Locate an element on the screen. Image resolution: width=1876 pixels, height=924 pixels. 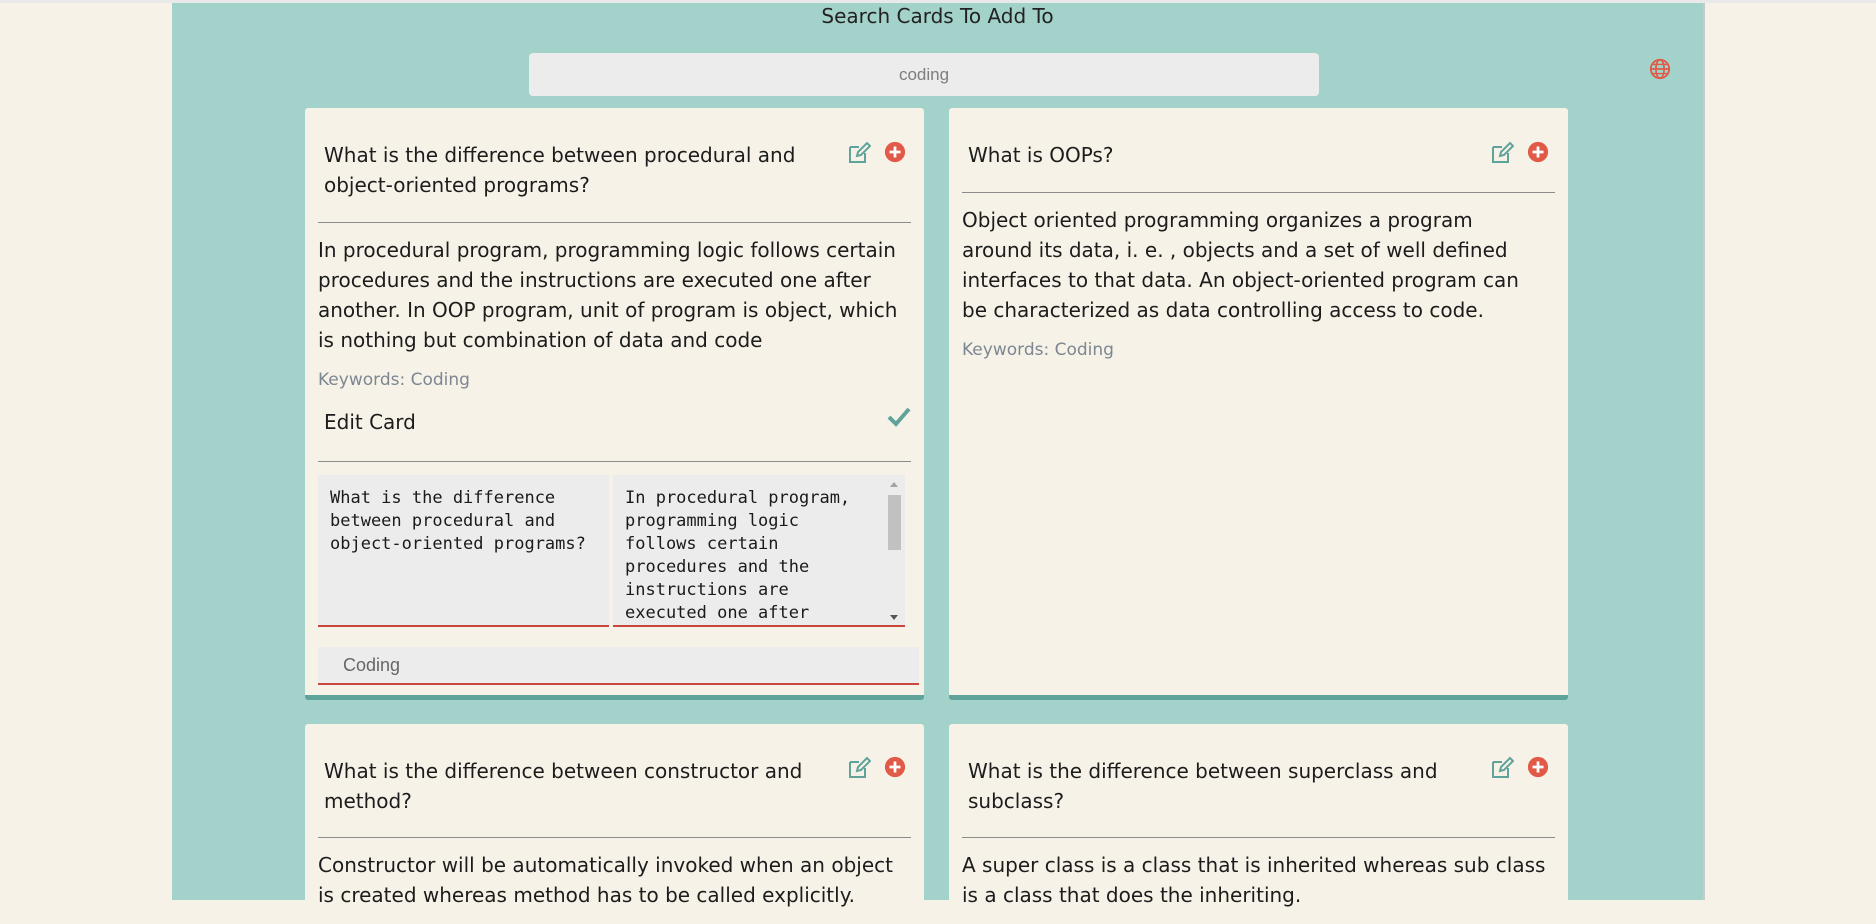
scroll-up-icon is located at coordinates (894, 484).